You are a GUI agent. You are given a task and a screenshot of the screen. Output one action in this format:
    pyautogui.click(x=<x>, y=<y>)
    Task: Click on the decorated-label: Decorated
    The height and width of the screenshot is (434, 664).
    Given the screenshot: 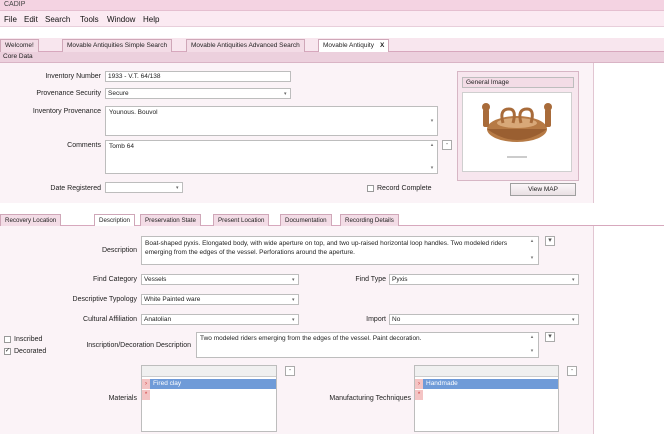 What is the action you would take?
    pyautogui.click(x=30, y=351)
    